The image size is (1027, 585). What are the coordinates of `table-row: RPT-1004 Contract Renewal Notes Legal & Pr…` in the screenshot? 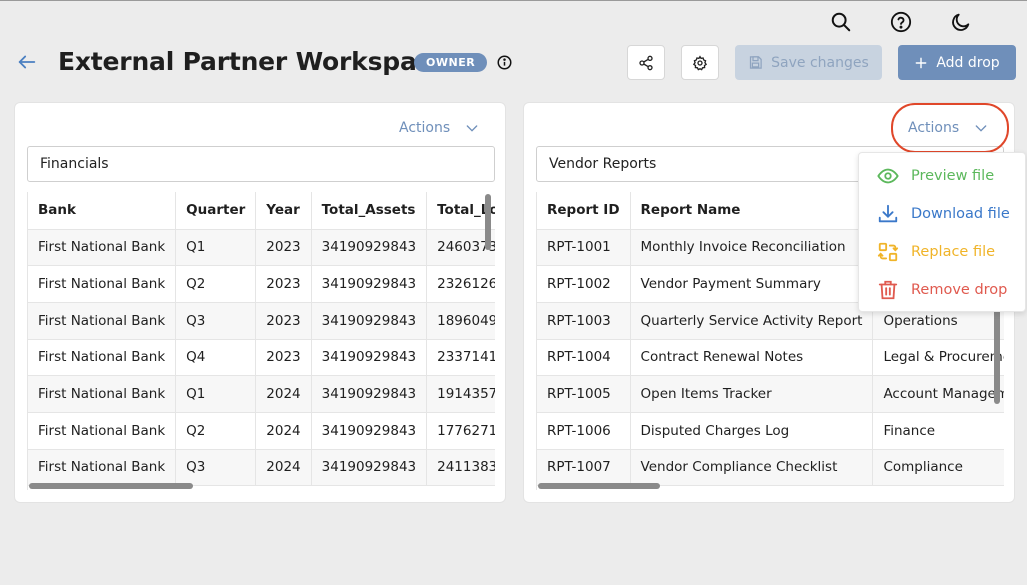 It's located at (770, 358).